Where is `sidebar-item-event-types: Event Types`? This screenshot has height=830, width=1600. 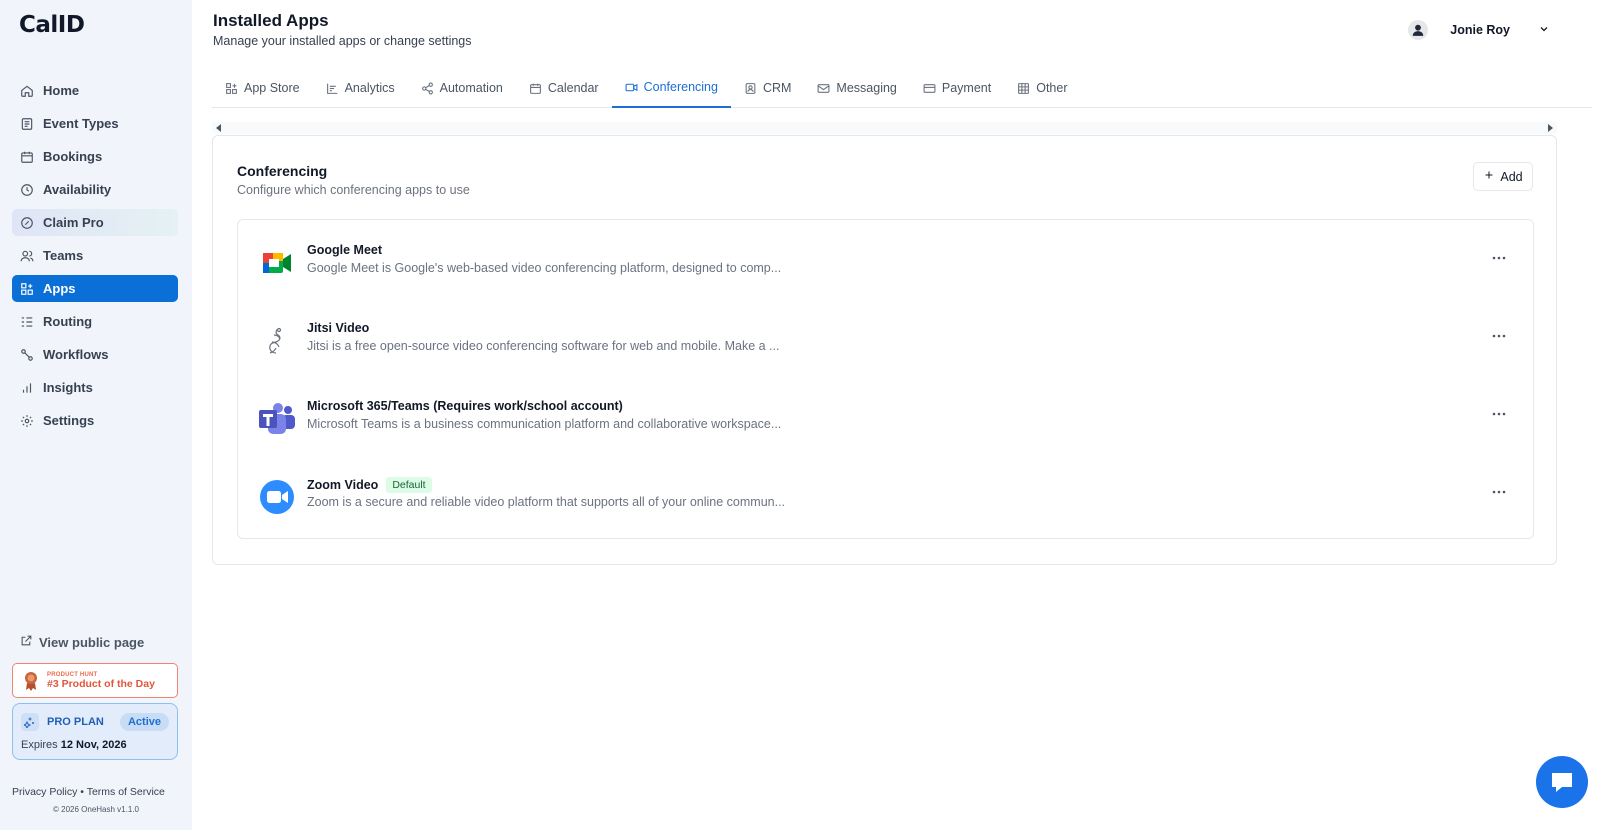
sidebar-item-event-types: Event Types is located at coordinates (95, 123).